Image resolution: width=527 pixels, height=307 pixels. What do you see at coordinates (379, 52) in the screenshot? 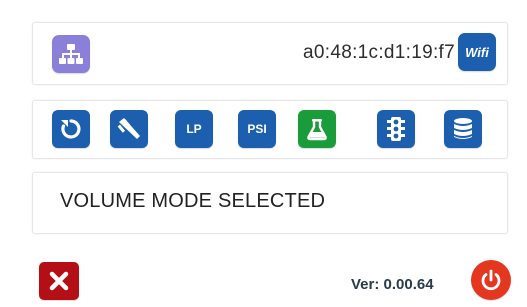
I see `mac-address: a0:48:1c:d1:19:f7` at bounding box center [379, 52].